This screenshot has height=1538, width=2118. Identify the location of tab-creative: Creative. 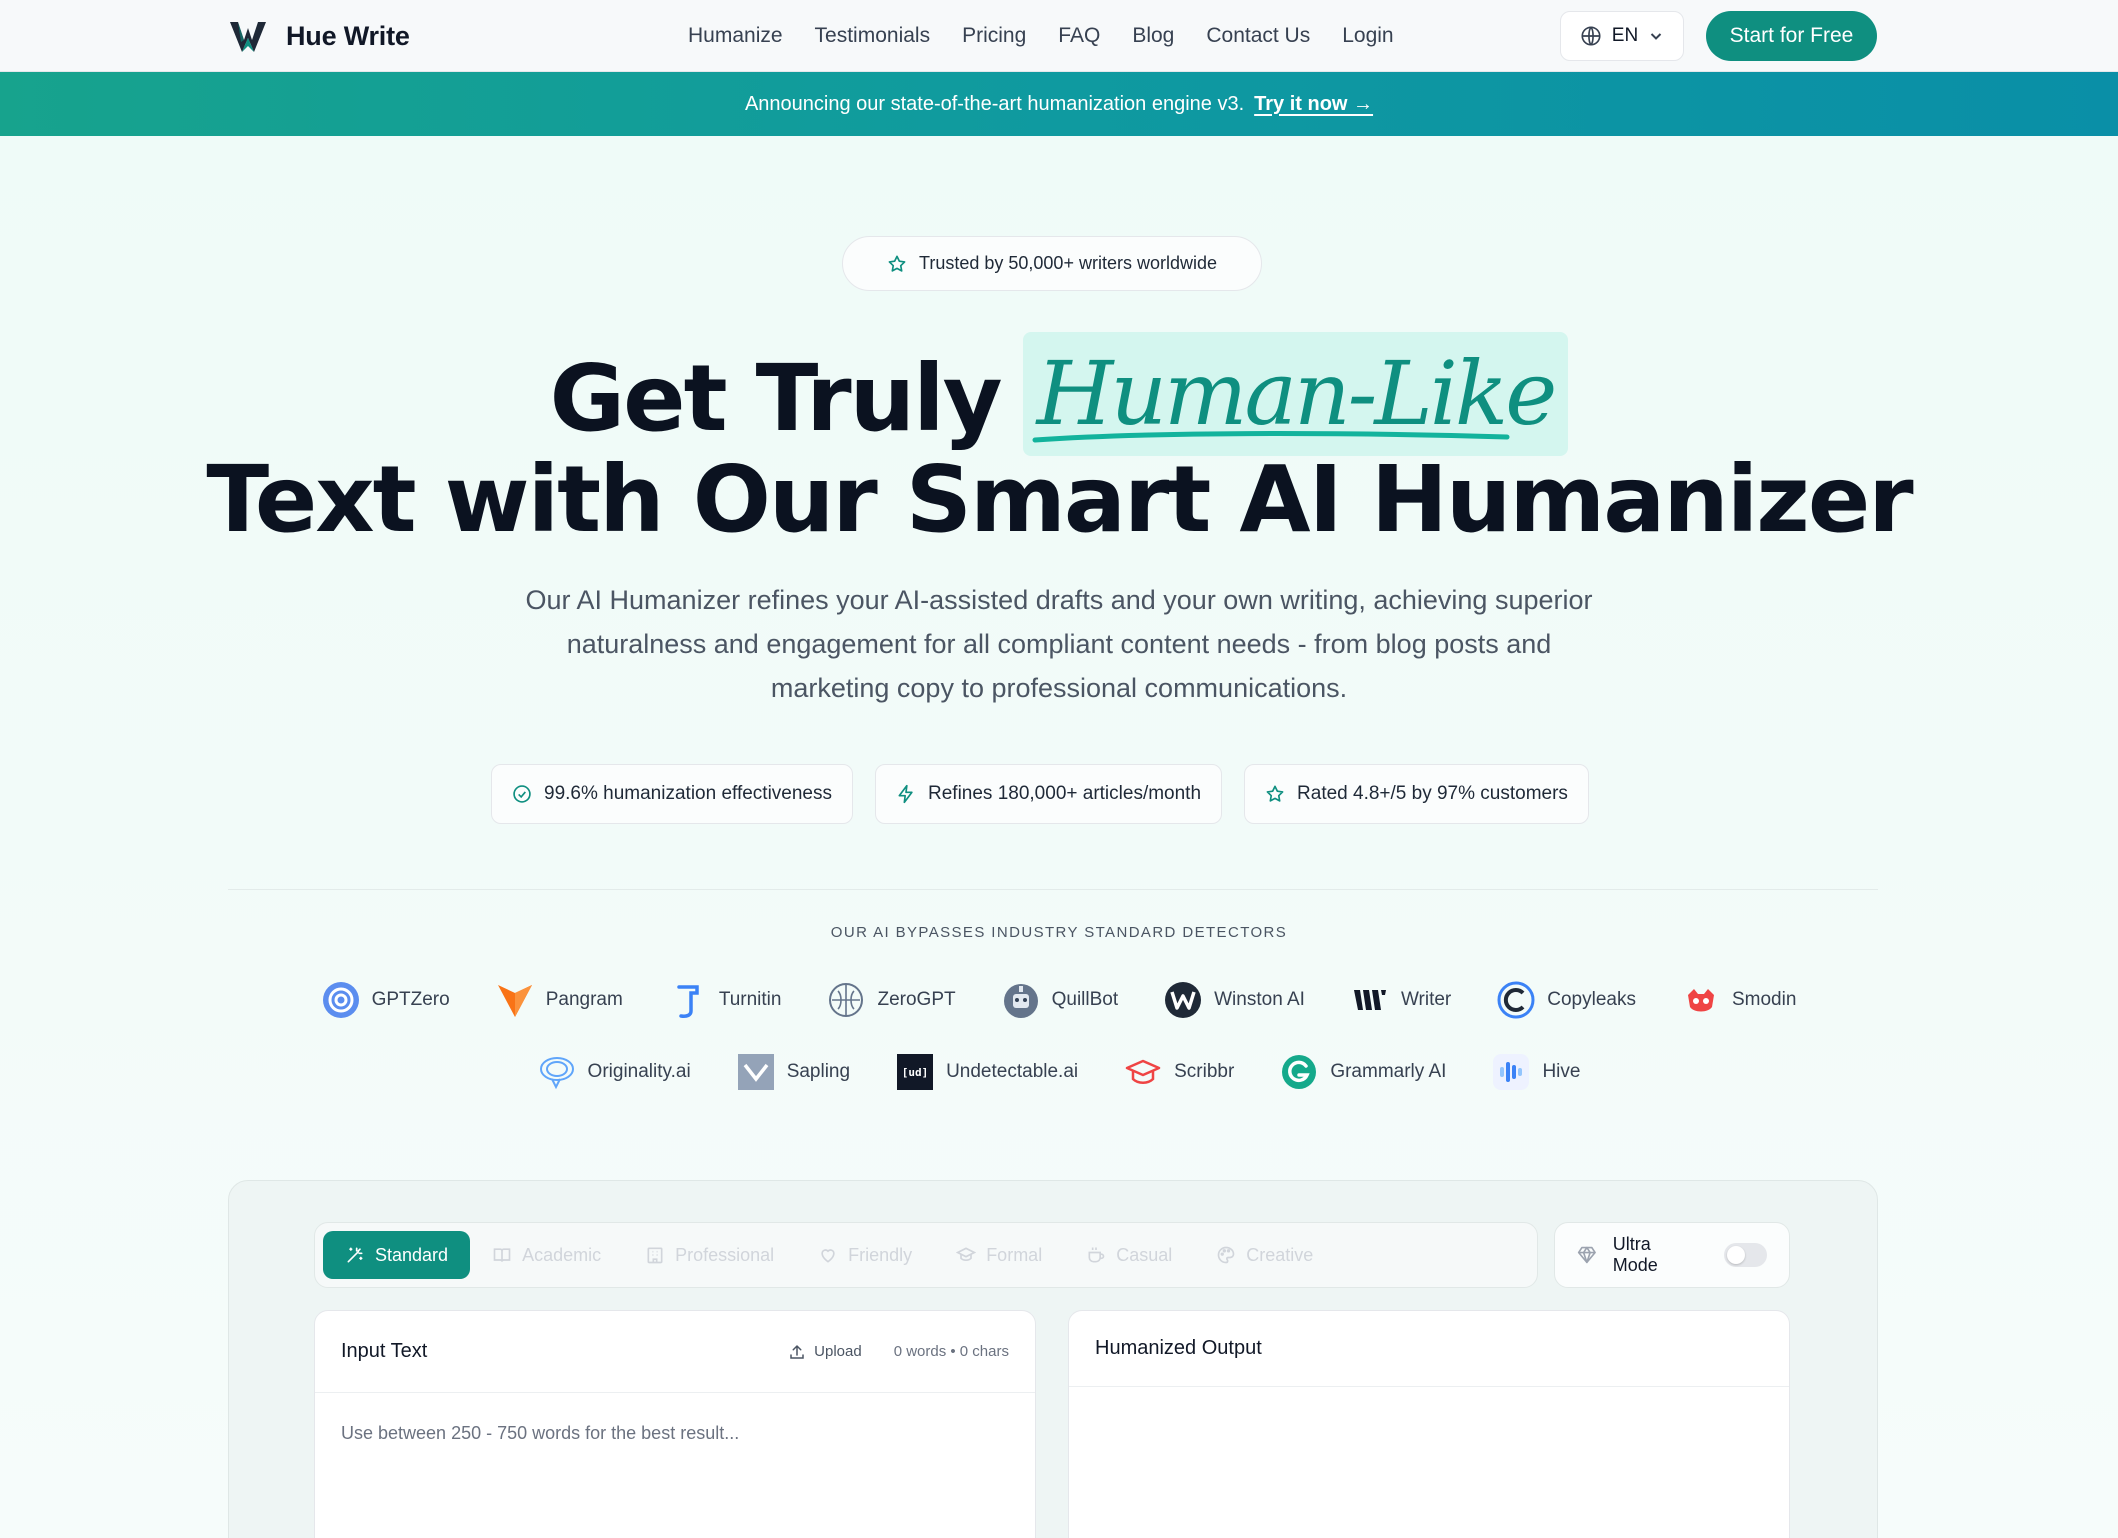
(1264, 1255).